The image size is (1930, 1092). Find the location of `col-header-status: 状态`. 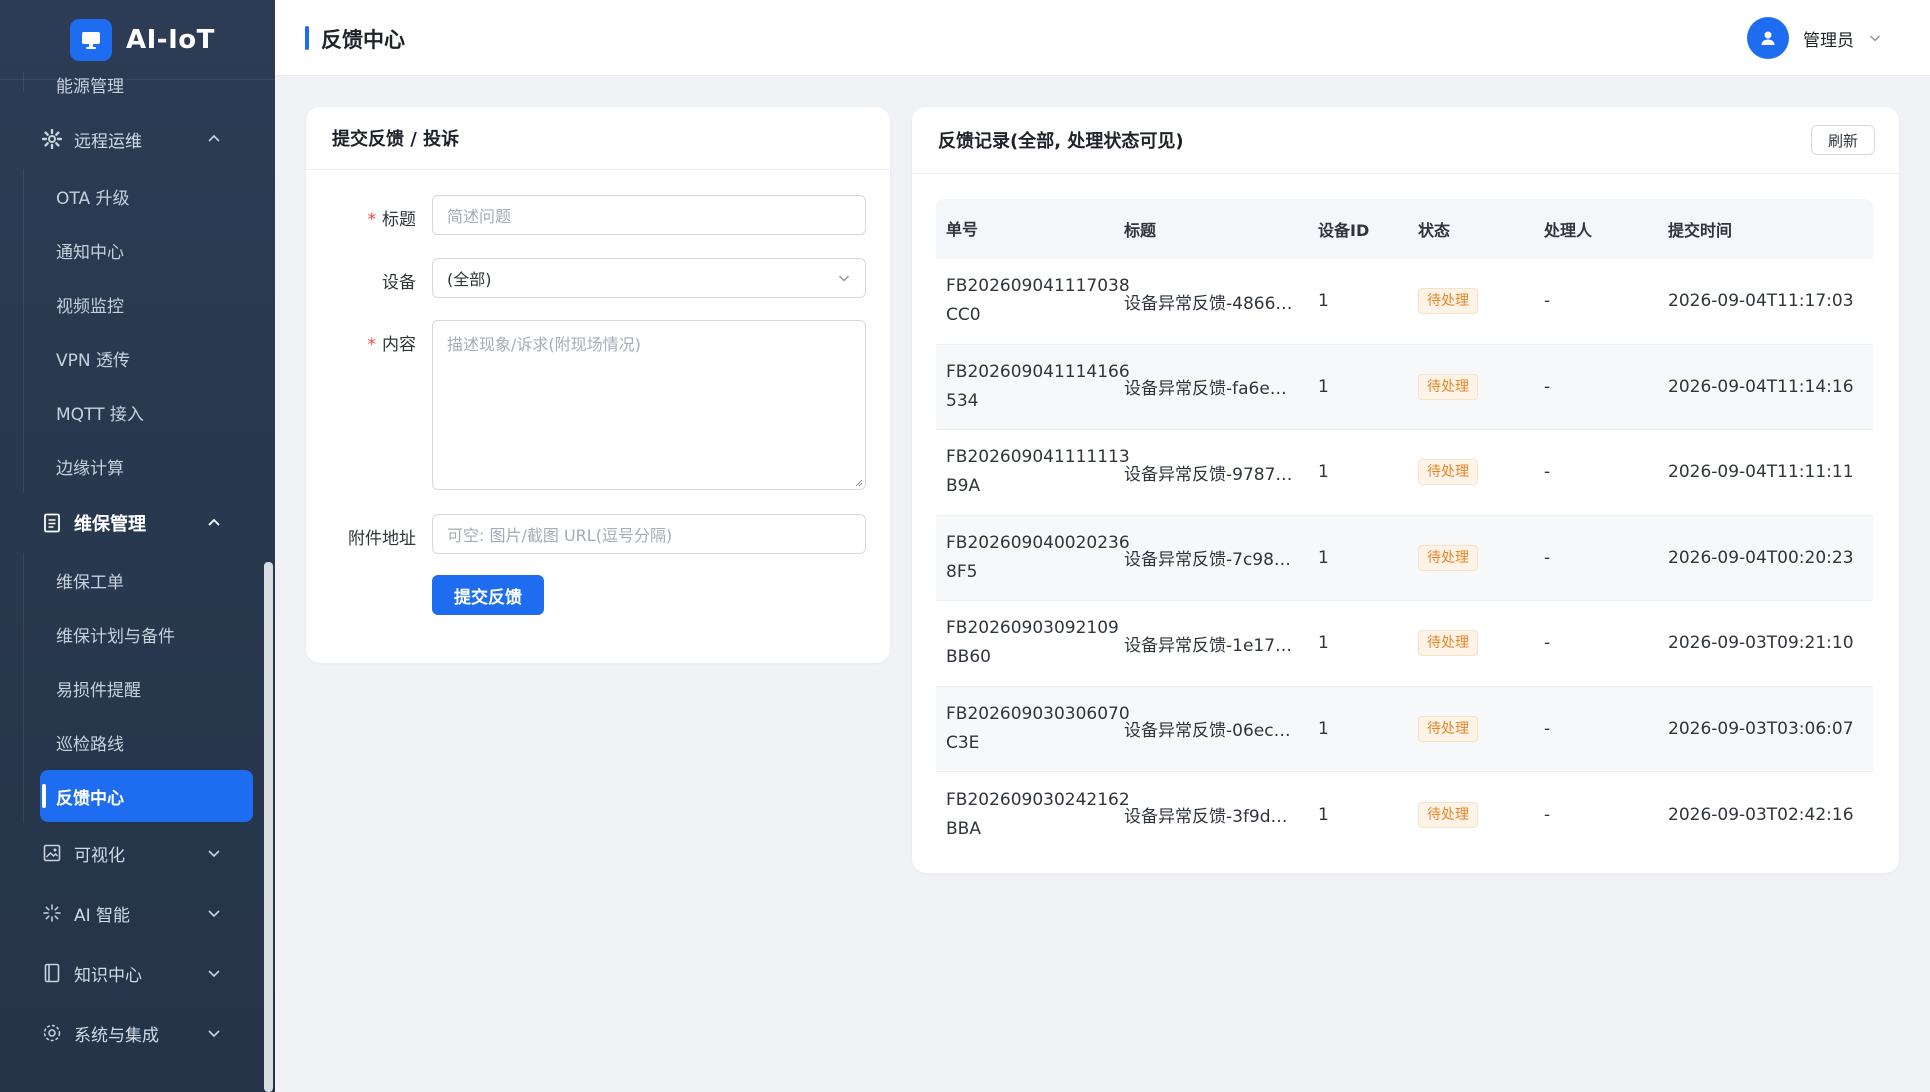

col-header-status: 状态 is located at coordinates (1481, 229).